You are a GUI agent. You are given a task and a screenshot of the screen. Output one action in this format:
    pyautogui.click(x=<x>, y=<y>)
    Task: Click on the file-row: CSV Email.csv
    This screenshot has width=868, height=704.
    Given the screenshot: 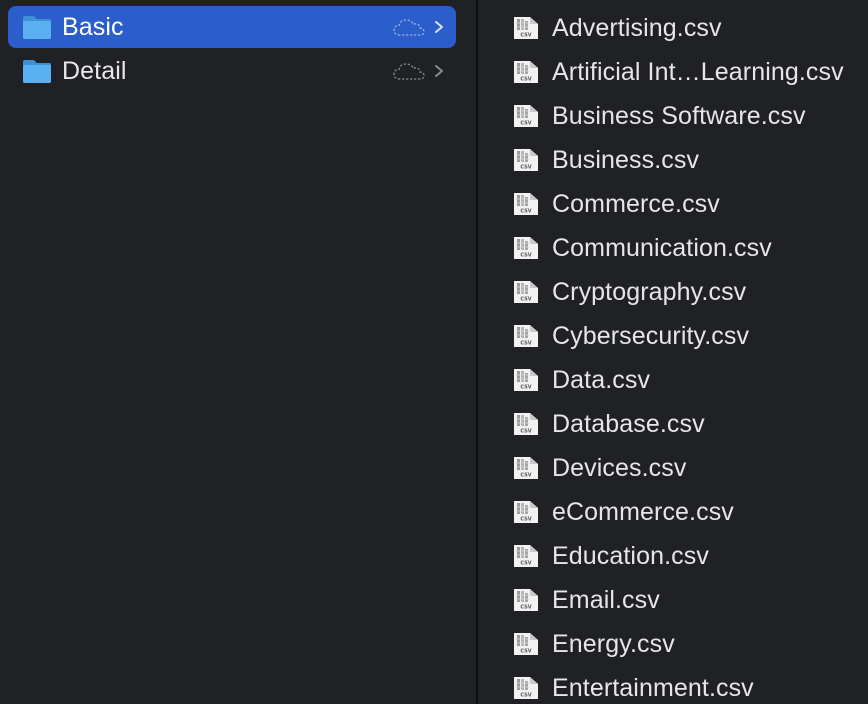 What is the action you would take?
    pyautogui.click(x=673, y=600)
    